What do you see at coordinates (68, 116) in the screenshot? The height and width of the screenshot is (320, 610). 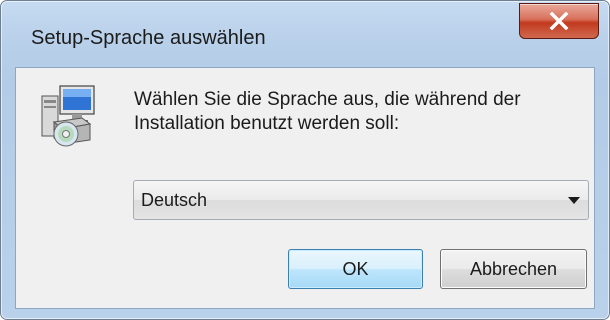 I see `setup-installer-icon` at bounding box center [68, 116].